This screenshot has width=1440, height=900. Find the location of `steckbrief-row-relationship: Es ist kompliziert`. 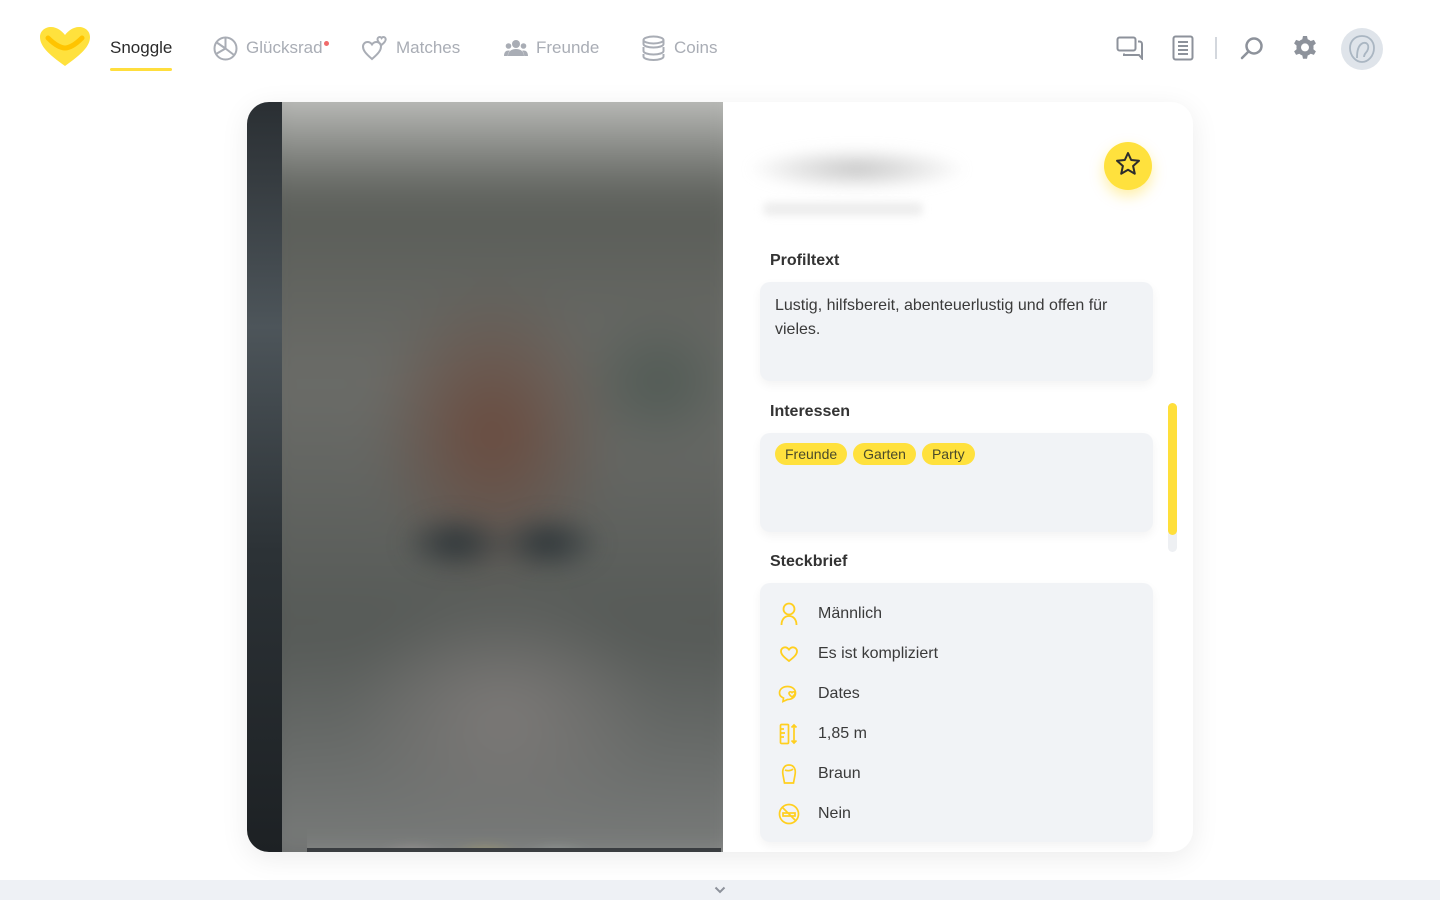

steckbrief-row-relationship: Es ist kompliziert is located at coordinates (857, 654).